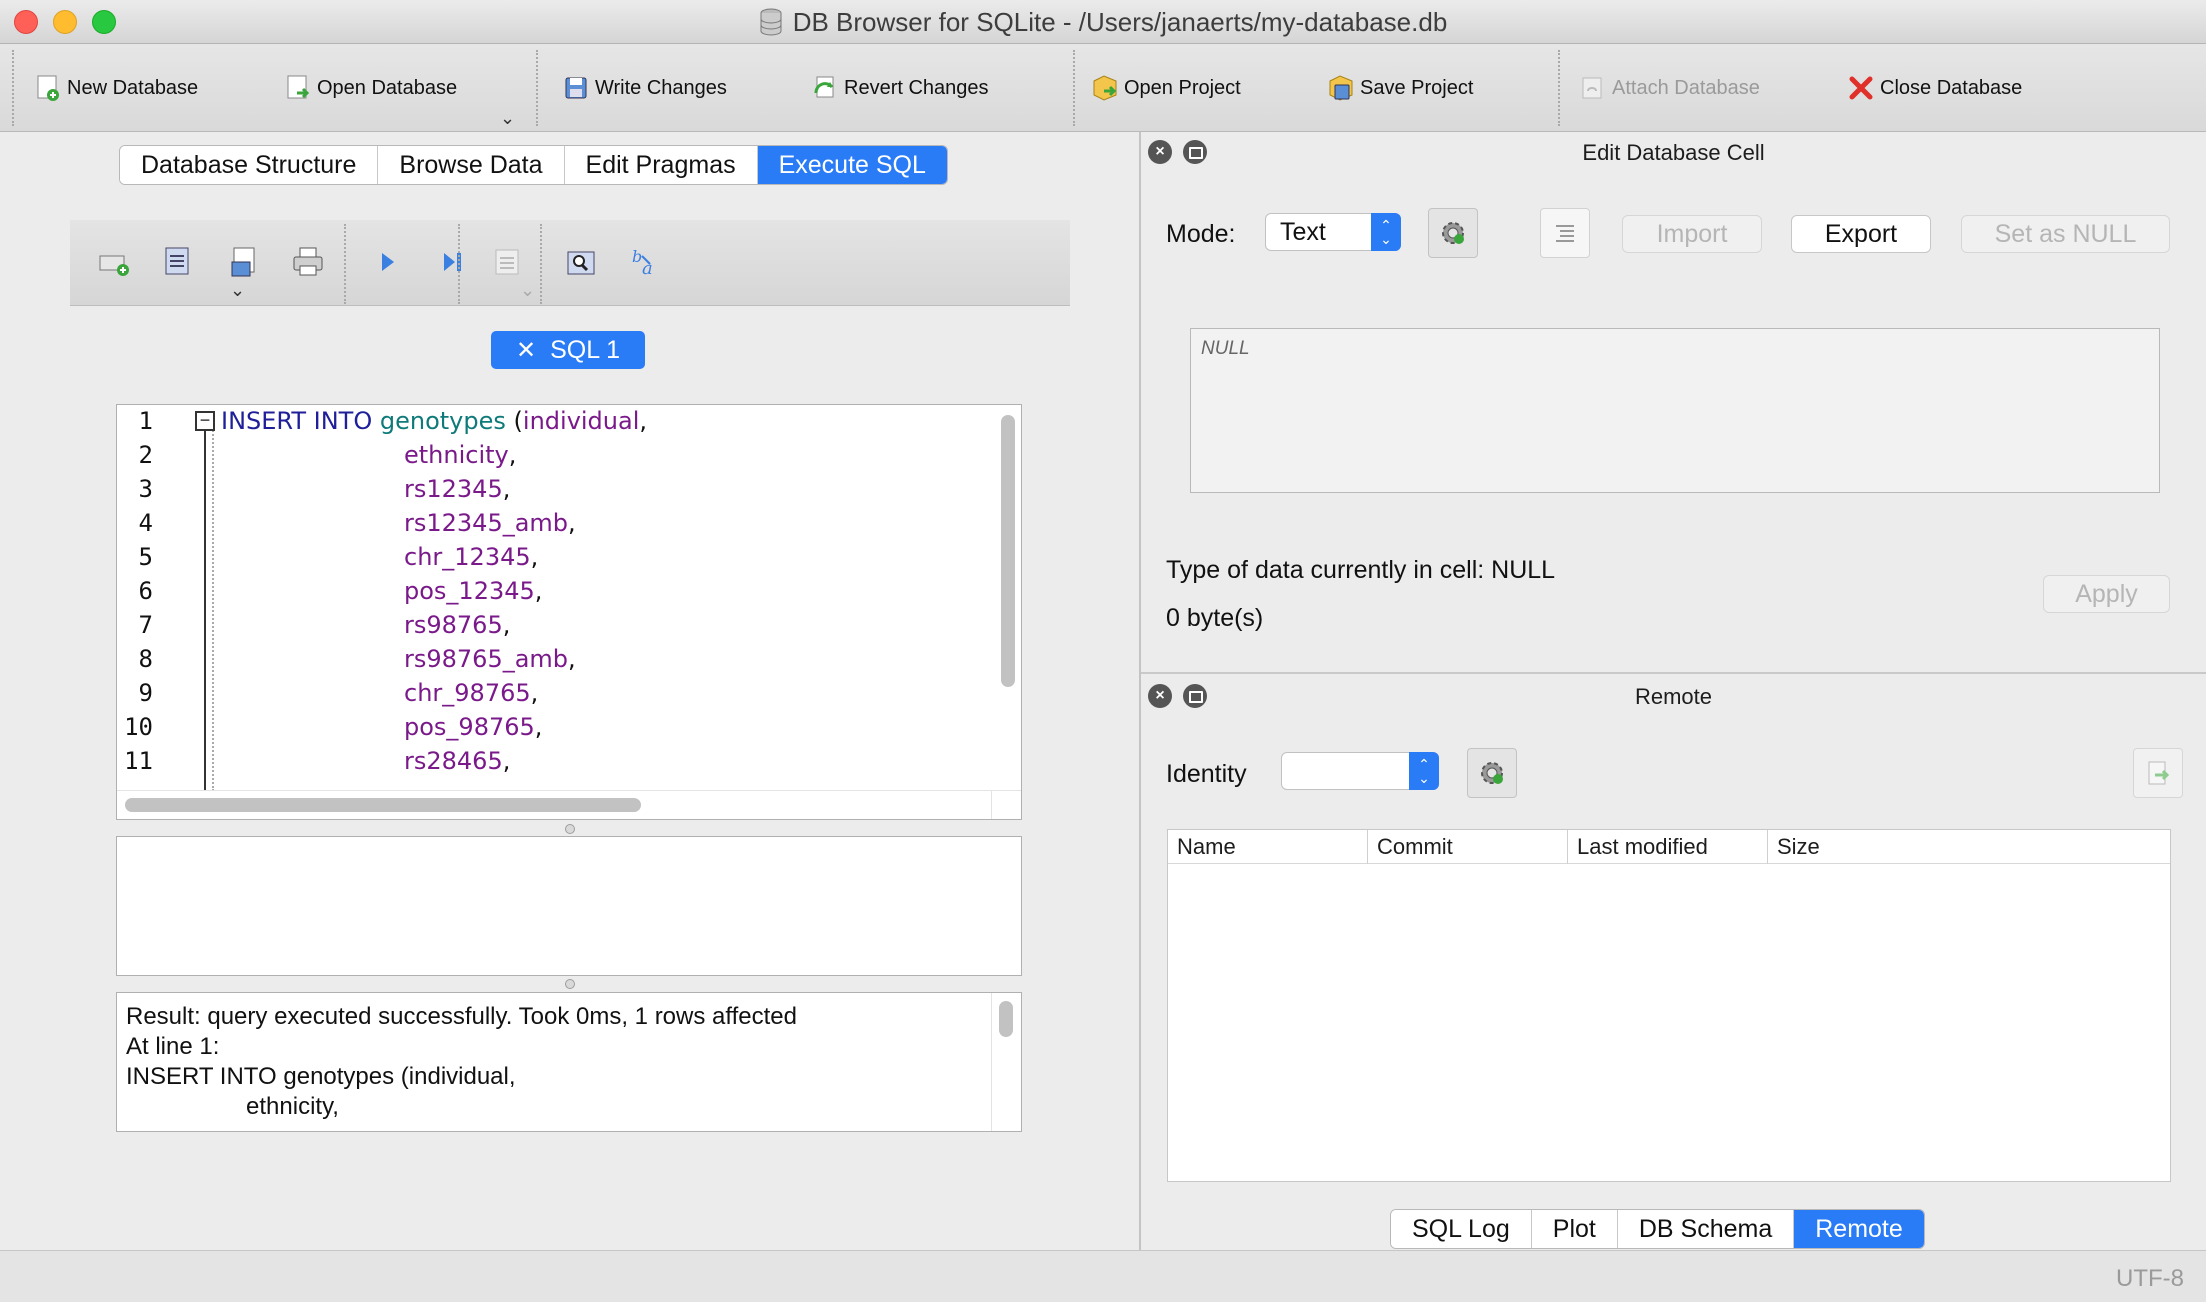 Image resolution: width=2206 pixels, height=1302 pixels. What do you see at coordinates (1360, 771) in the screenshot?
I see `identity-select: ⌃ ⌄` at bounding box center [1360, 771].